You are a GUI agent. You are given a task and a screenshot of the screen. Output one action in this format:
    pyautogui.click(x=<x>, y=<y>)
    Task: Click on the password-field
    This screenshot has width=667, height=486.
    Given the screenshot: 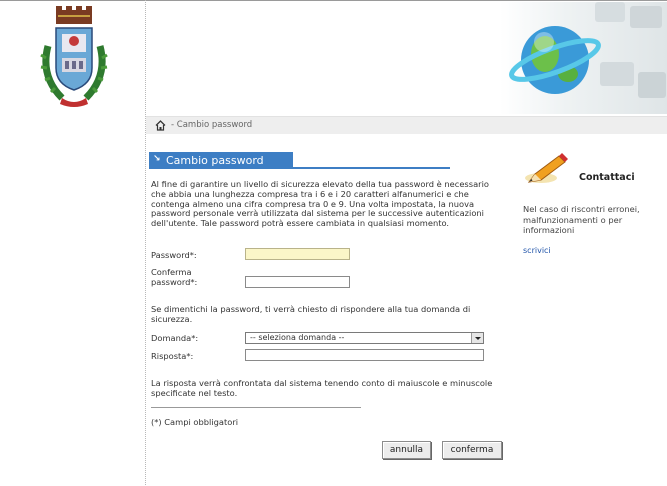 What is the action you would take?
    pyautogui.click(x=297, y=254)
    